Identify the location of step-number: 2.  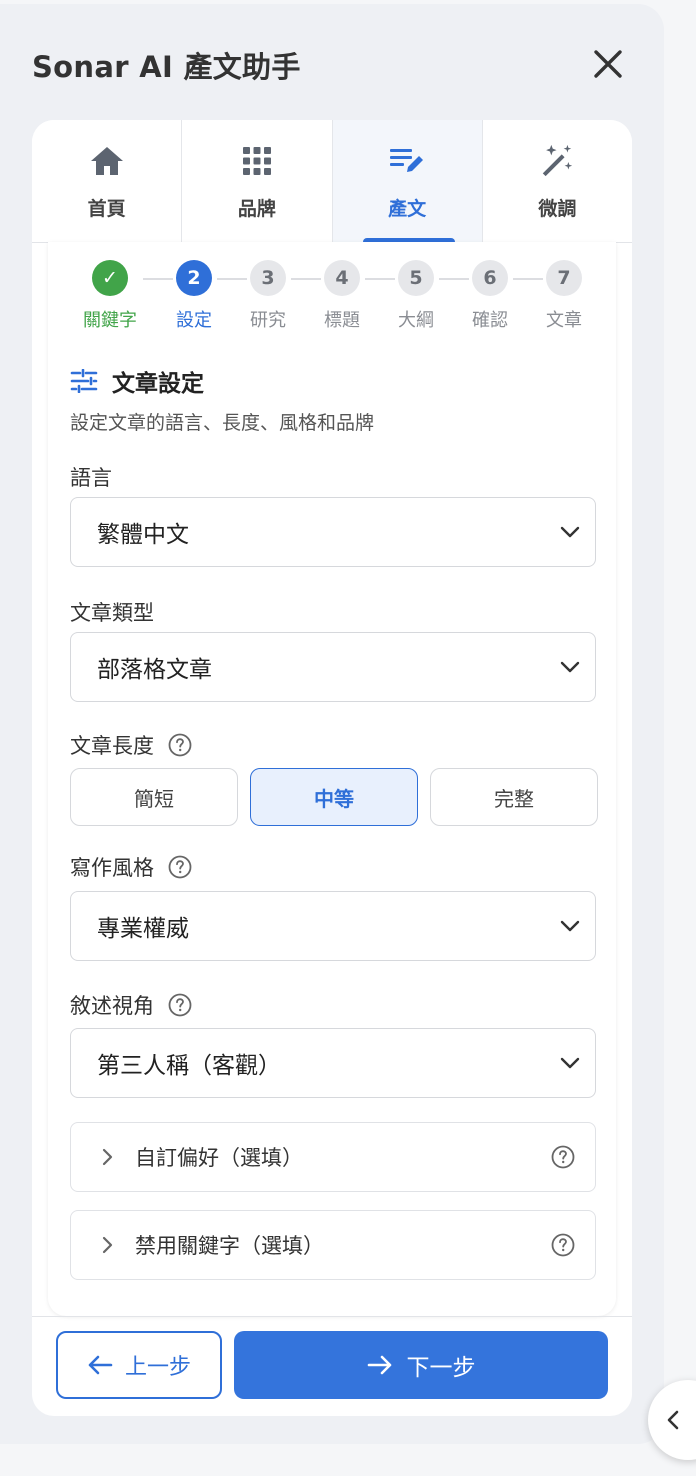
(194, 278).